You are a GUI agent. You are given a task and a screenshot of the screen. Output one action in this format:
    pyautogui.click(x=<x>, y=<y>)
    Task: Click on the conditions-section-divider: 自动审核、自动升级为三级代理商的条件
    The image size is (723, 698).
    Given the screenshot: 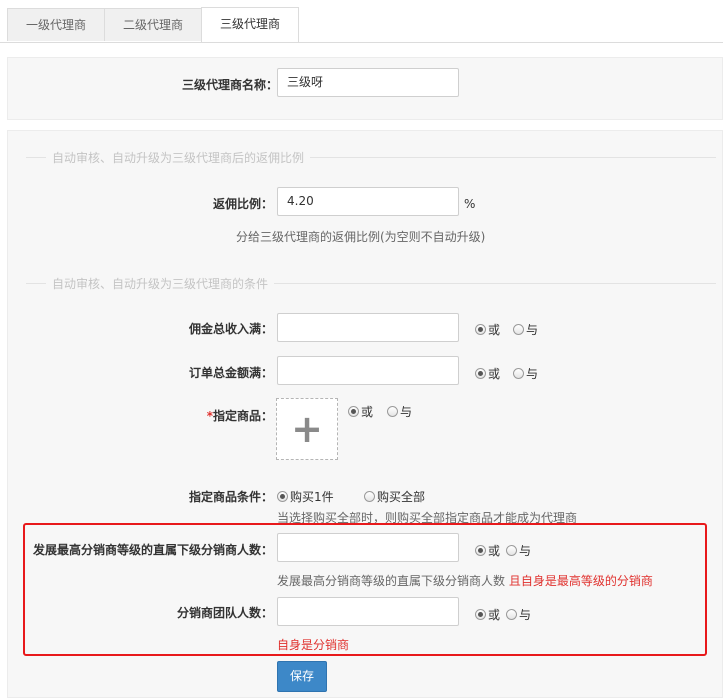 What is the action you would take?
    pyautogui.click(x=371, y=283)
    